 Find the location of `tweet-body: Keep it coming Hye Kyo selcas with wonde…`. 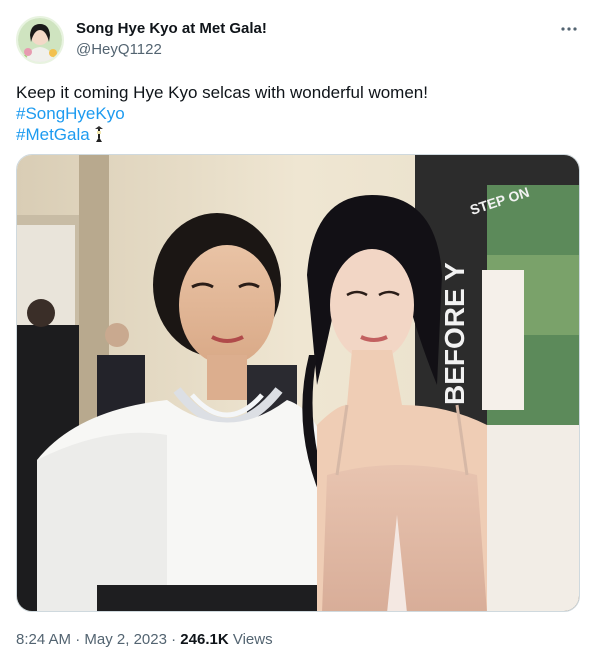

tweet-body: Keep it coming Hye Kyo selcas with wonde… is located at coordinates (222, 92).